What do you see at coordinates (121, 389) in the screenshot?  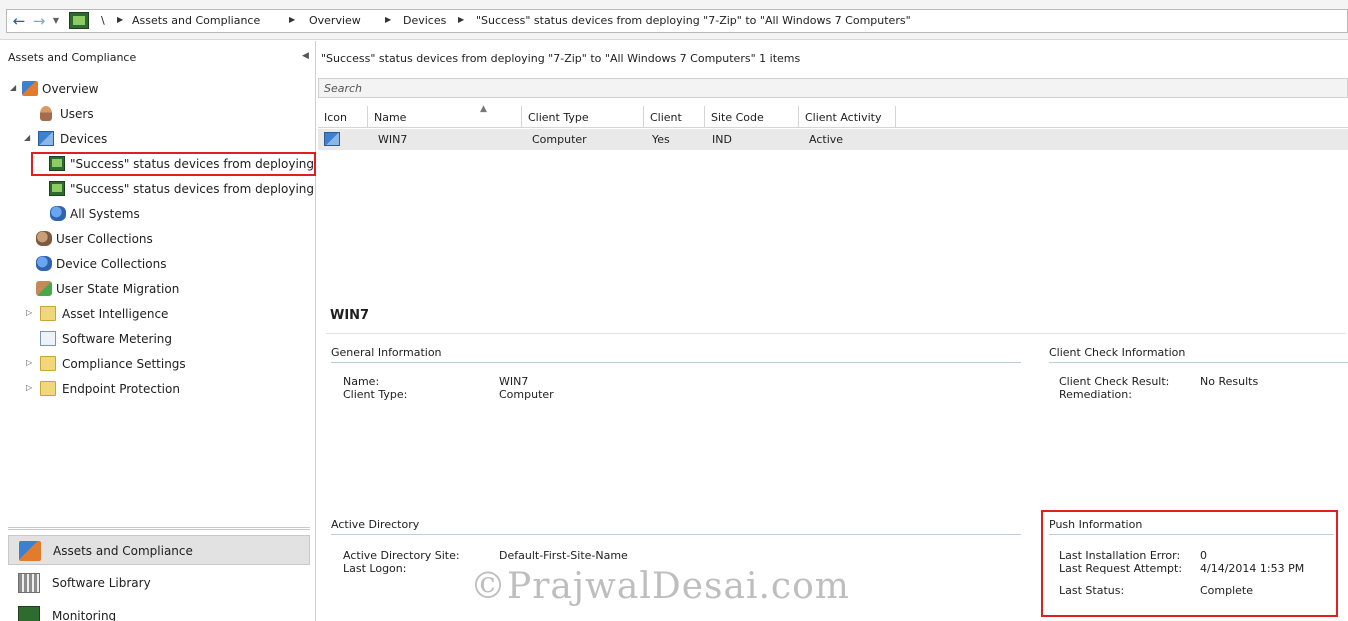 I see `tree-item-label: Endpoint Protection` at bounding box center [121, 389].